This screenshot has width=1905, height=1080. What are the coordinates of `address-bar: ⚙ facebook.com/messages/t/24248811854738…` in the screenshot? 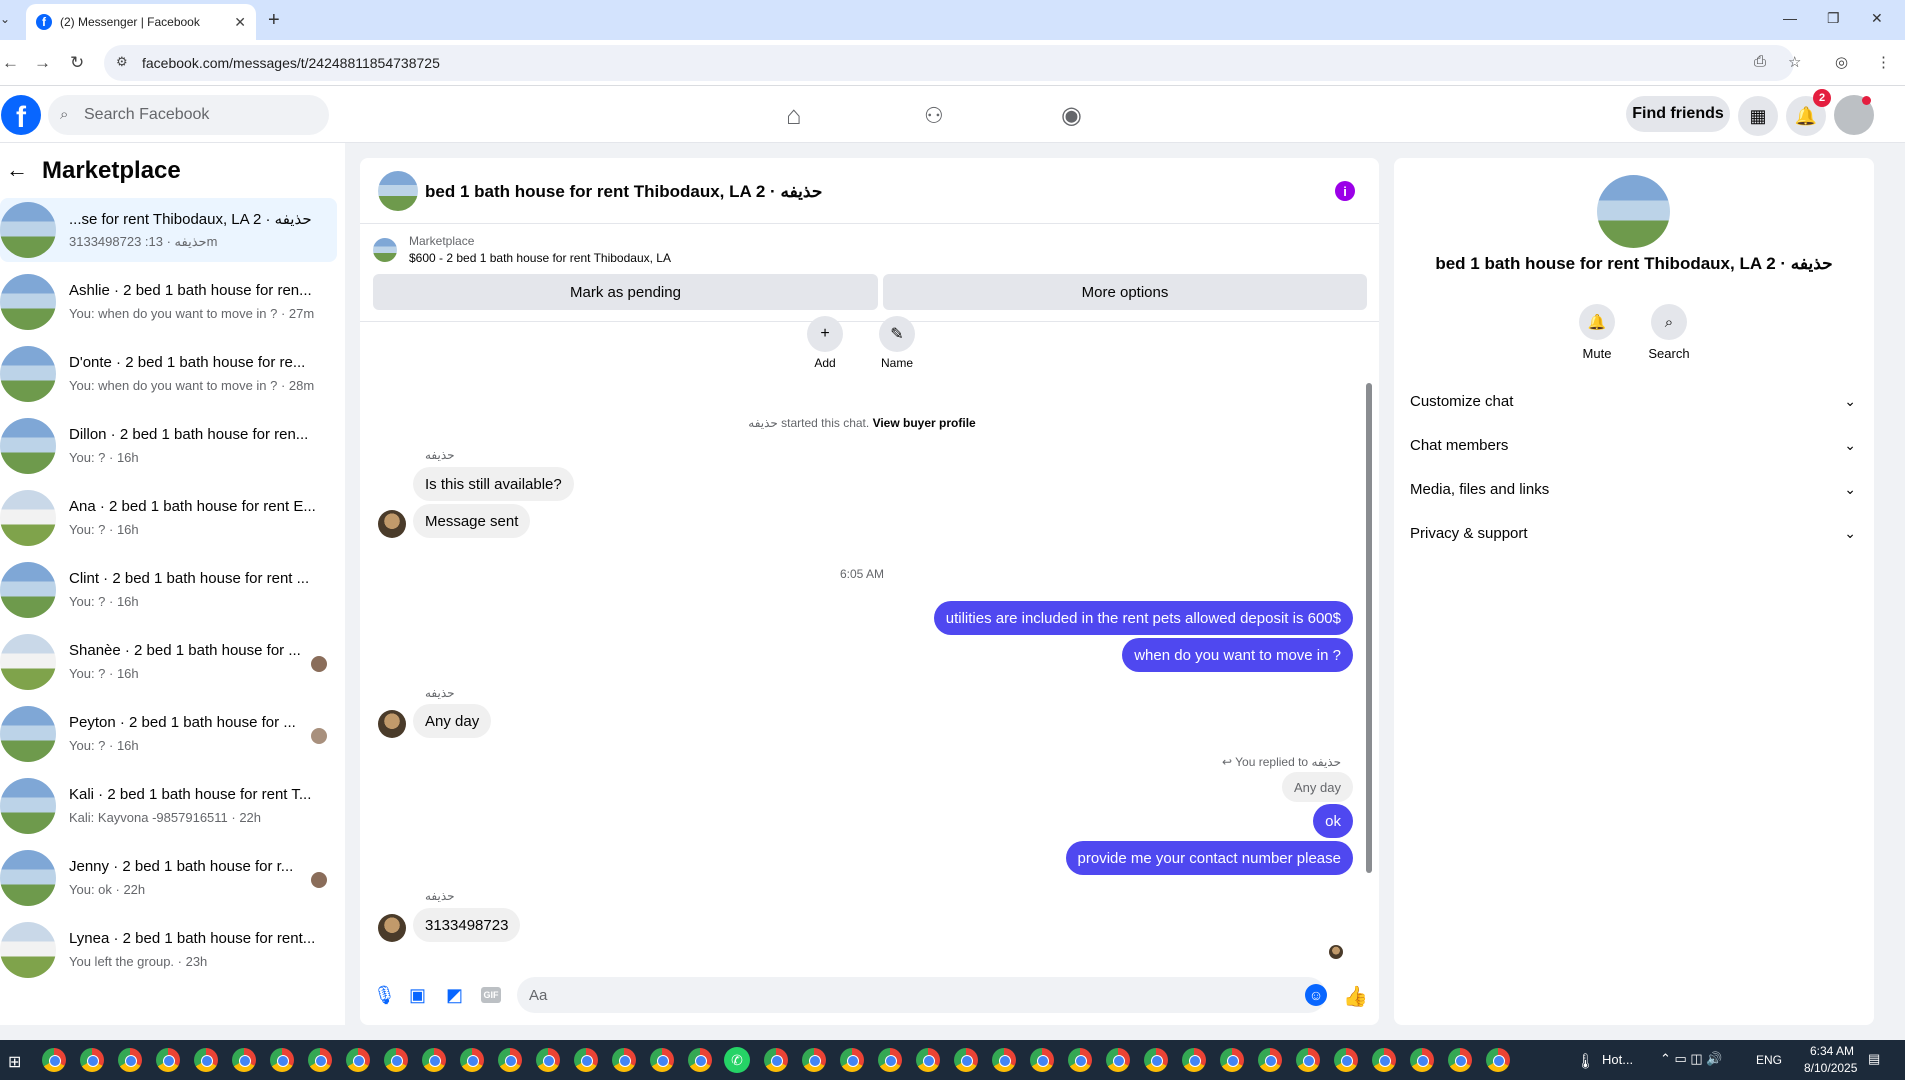 It's located at (949, 63).